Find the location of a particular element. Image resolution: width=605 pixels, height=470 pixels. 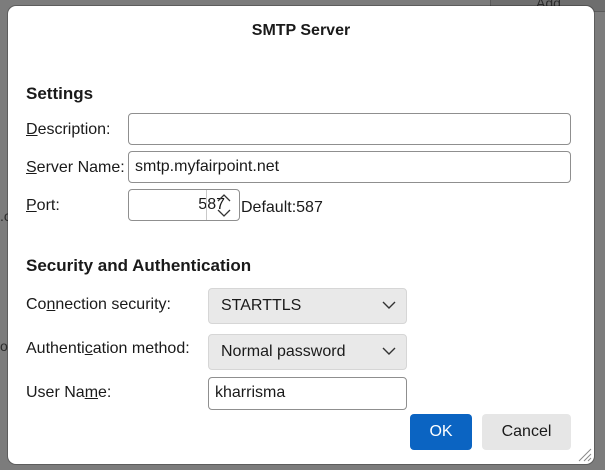

user-name-input: kharrisma is located at coordinates (307, 393).